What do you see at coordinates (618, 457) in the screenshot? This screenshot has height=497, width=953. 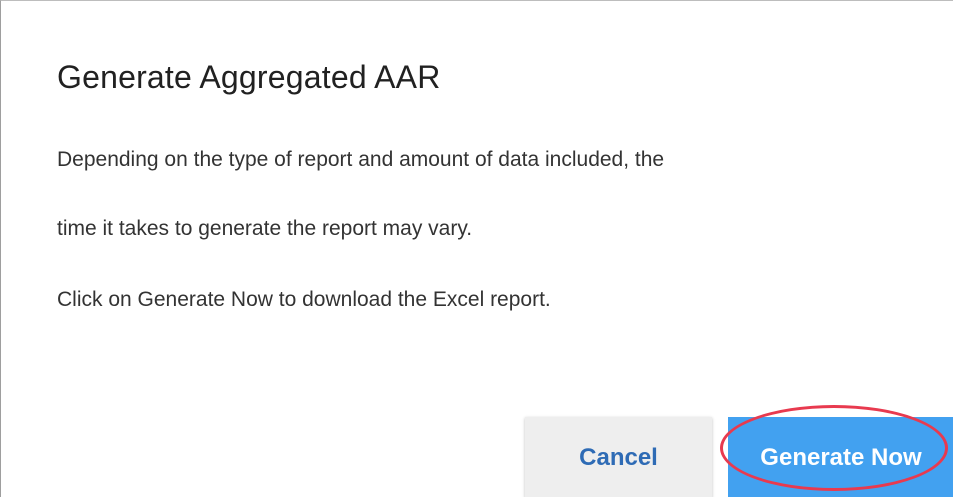 I see `cancel-button: Cancel` at bounding box center [618, 457].